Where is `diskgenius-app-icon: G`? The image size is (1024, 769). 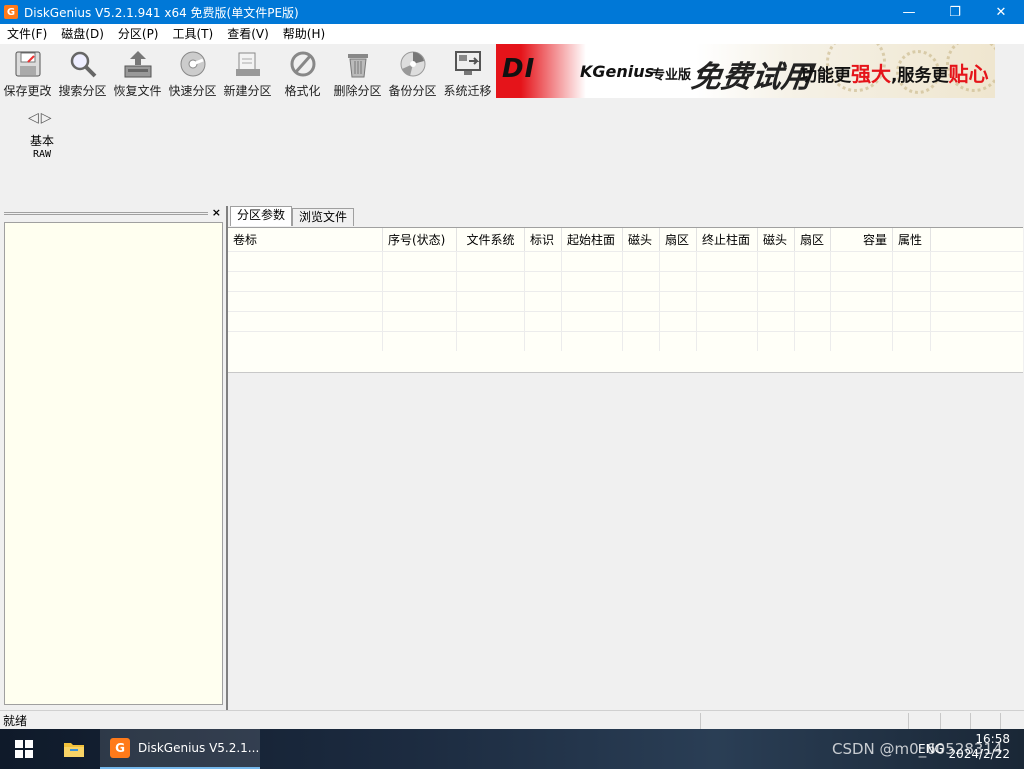 diskgenius-app-icon: G is located at coordinates (11, 12).